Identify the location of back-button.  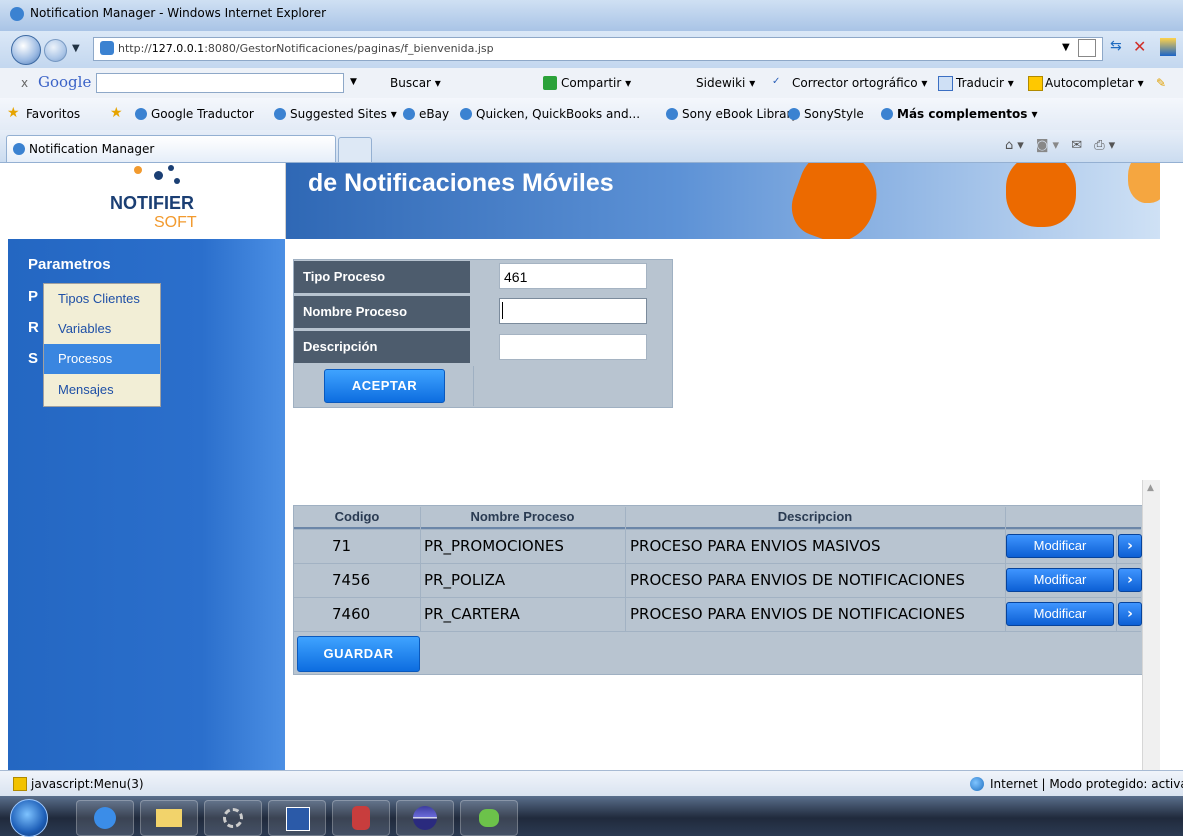
(26, 50).